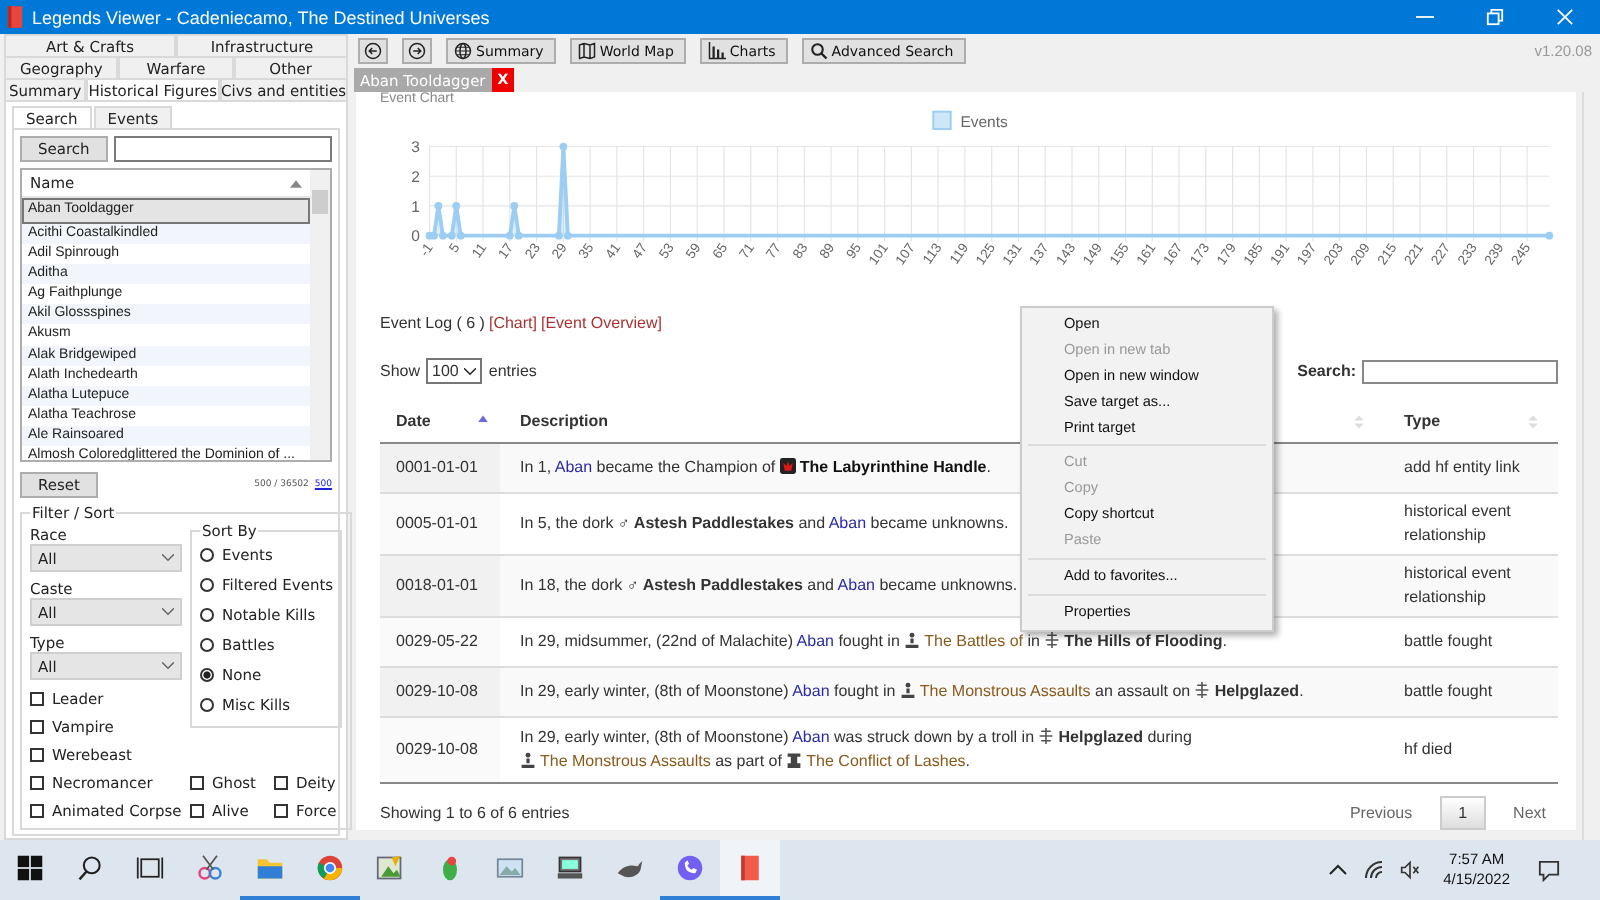 The width and height of the screenshot is (1600, 900). Describe the element at coordinates (475, 813) in the screenshot. I see `table-info: Showing 1 to 6 of 6 entries` at that location.